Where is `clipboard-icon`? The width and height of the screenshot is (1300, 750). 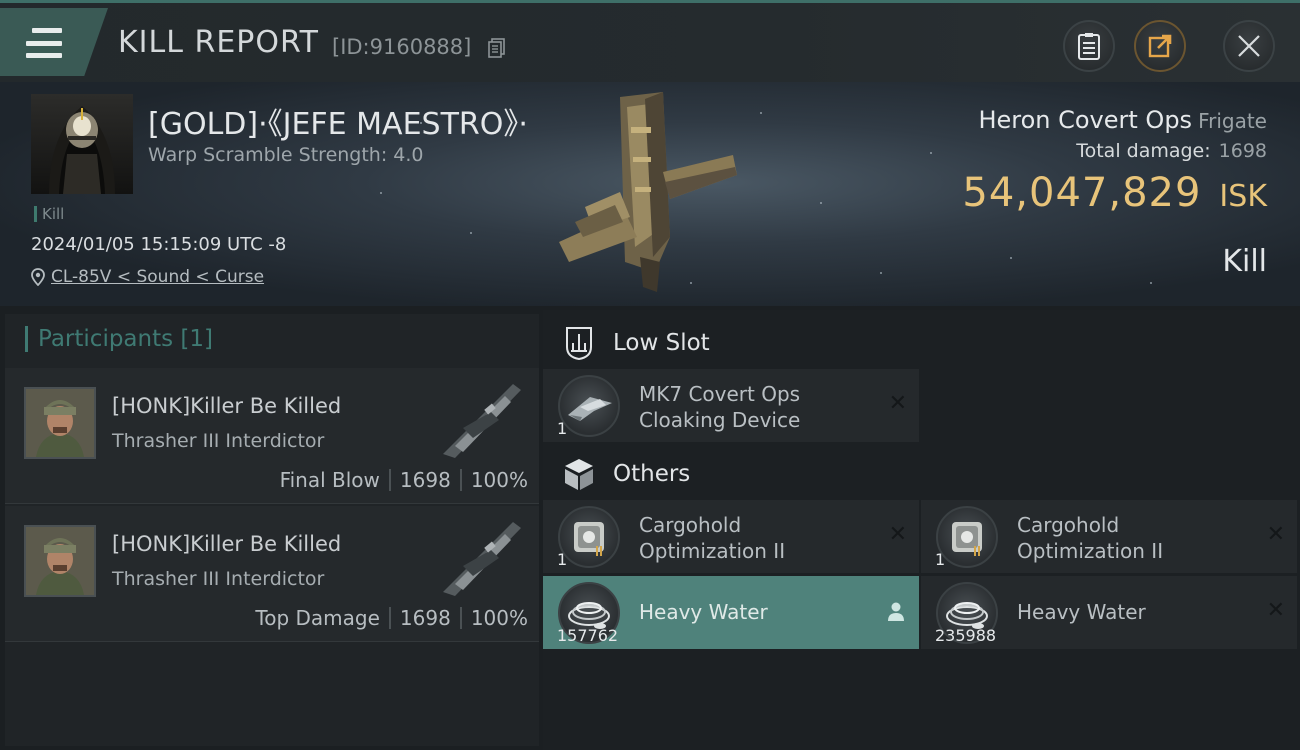 clipboard-icon is located at coordinates (1089, 46).